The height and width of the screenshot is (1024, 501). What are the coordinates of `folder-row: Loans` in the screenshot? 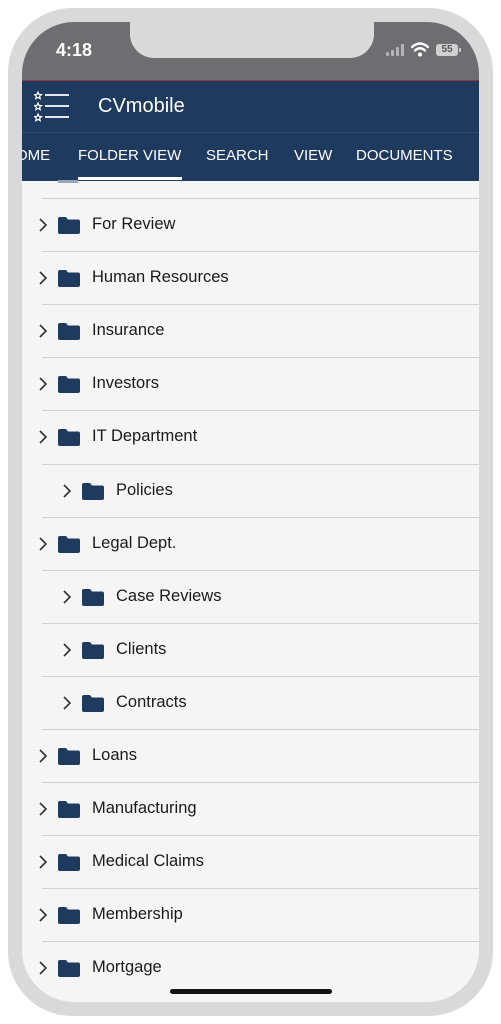 It's located at (259, 756).